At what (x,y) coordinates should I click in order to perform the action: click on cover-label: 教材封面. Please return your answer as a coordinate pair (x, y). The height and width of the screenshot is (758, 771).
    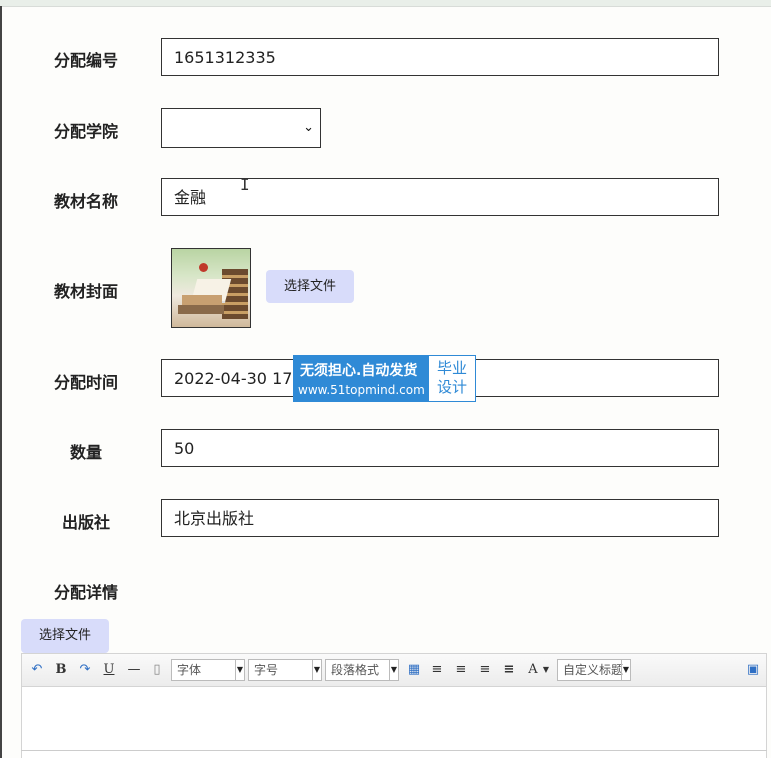
    Looking at the image, I should click on (85, 291).